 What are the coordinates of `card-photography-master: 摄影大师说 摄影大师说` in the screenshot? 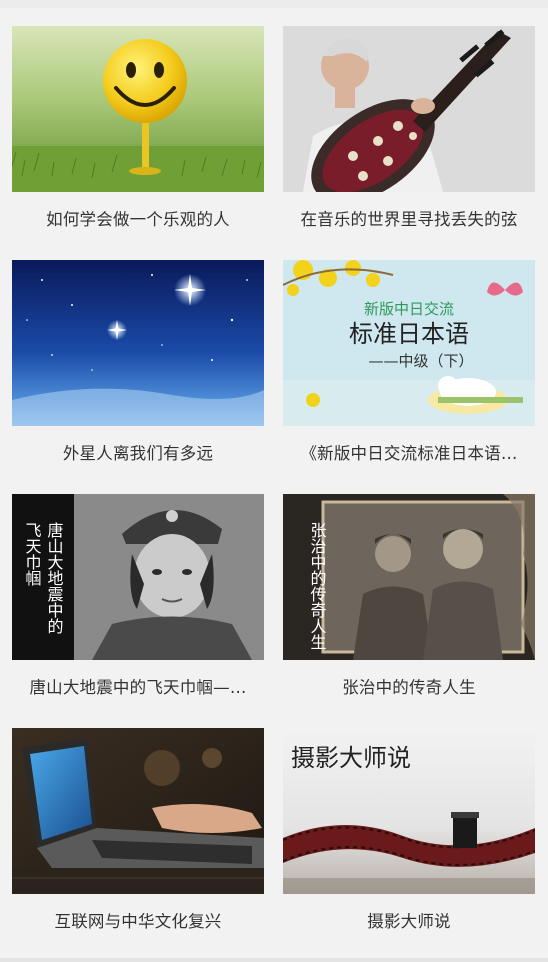 It's located at (409, 841).